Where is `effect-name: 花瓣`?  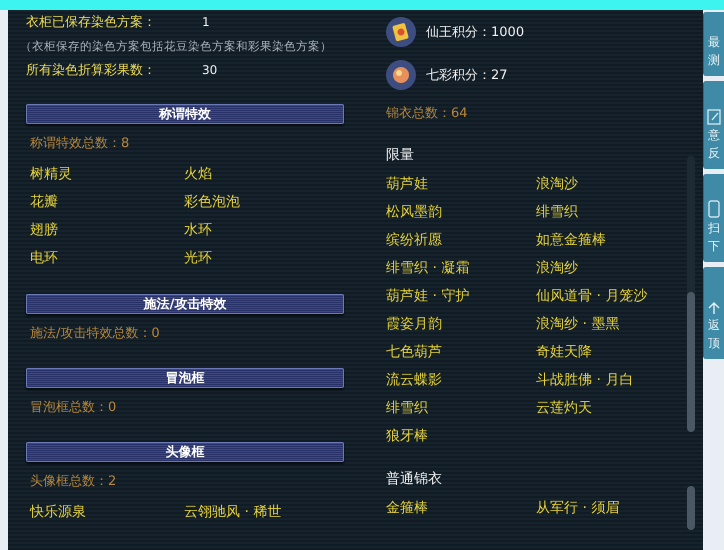
effect-name: 花瓣 is located at coordinates (44, 202).